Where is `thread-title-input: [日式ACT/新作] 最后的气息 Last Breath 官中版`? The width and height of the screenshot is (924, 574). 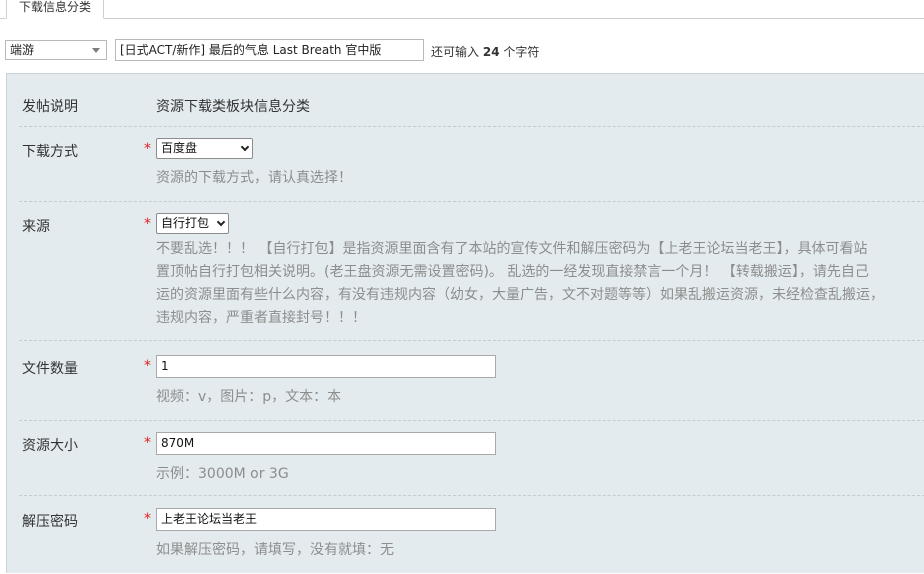
thread-title-input: [日式ACT/新作] 最后的气息 Last Breath 官中版 is located at coordinates (269, 50).